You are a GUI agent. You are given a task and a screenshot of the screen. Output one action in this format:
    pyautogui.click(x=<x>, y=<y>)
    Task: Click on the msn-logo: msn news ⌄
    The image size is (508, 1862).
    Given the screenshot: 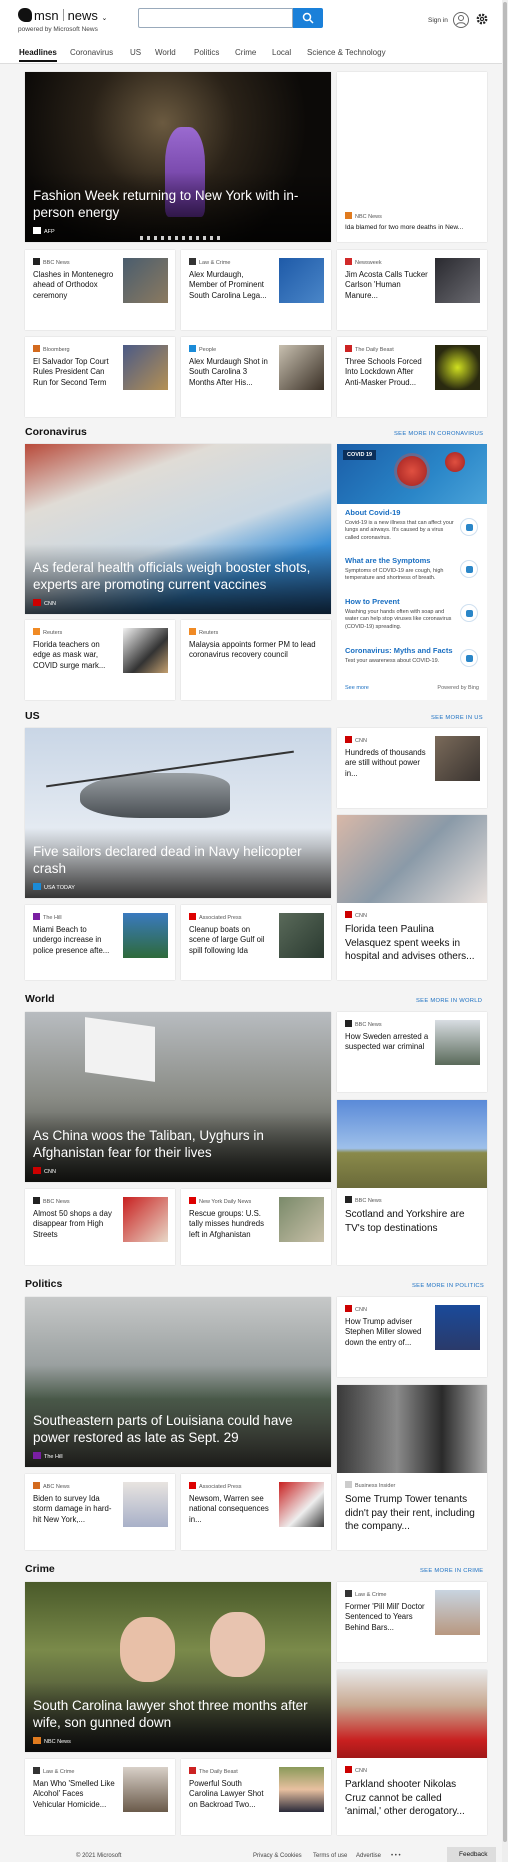 What is the action you would take?
    pyautogui.click(x=62, y=15)
    